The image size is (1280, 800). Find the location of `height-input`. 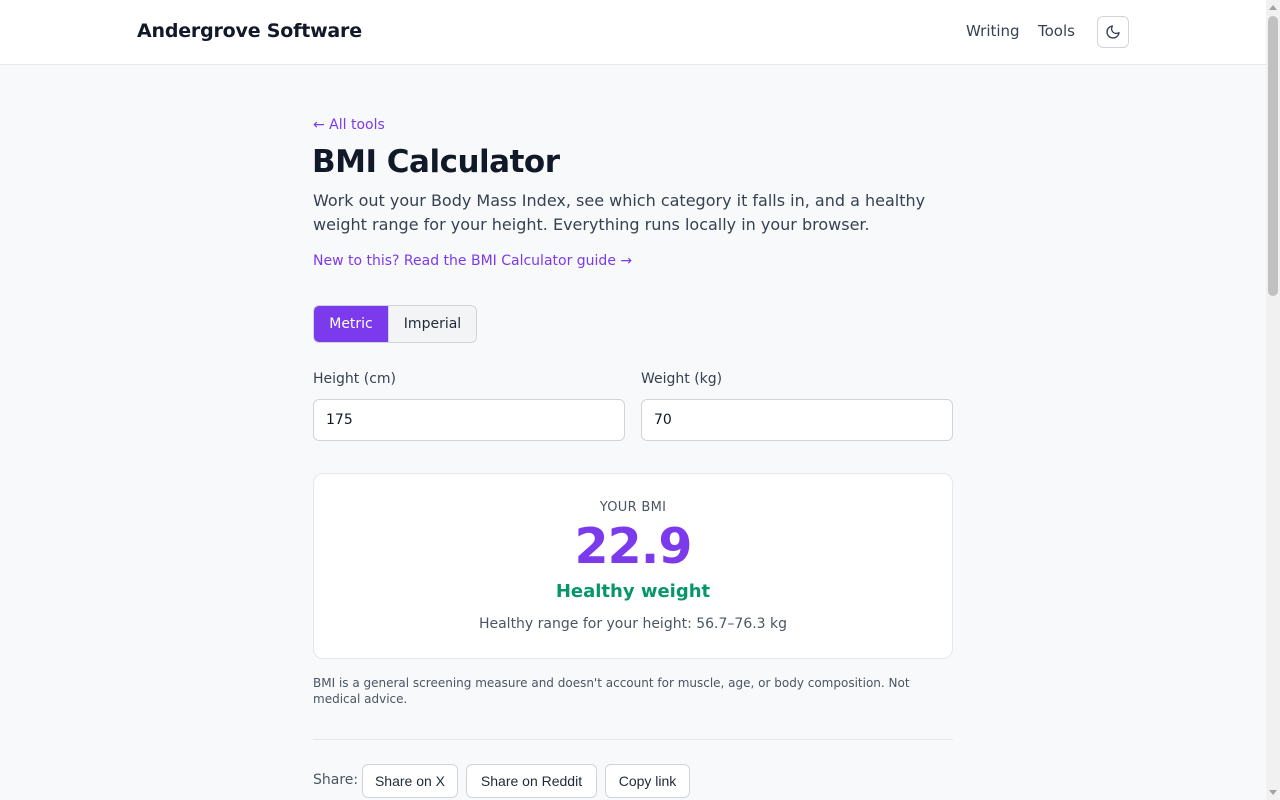

height-input is located at coordinates (469, 420).